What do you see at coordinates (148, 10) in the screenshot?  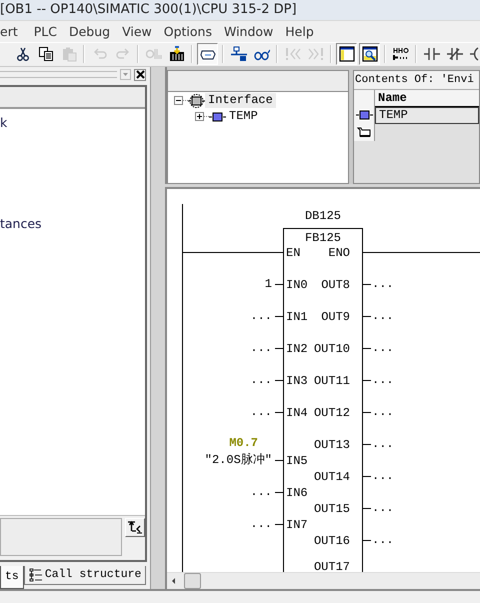 I see `window-title: [OB1 -- OP140\SIMATIC 300(1)\CPU 315-2 DP]` at bounding box center [148, 10].